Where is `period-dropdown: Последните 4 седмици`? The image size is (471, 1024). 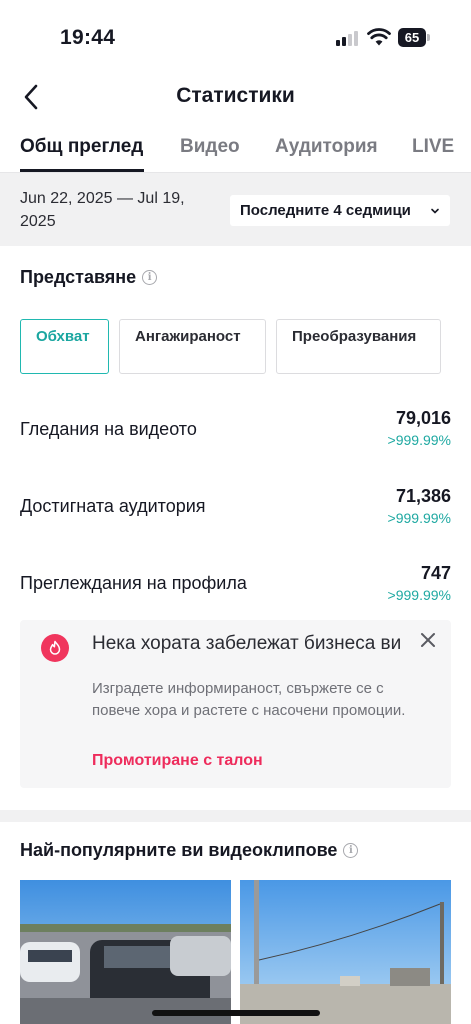 period-dropdown: Последните 4 седмици is located at coordinates (340, 210).